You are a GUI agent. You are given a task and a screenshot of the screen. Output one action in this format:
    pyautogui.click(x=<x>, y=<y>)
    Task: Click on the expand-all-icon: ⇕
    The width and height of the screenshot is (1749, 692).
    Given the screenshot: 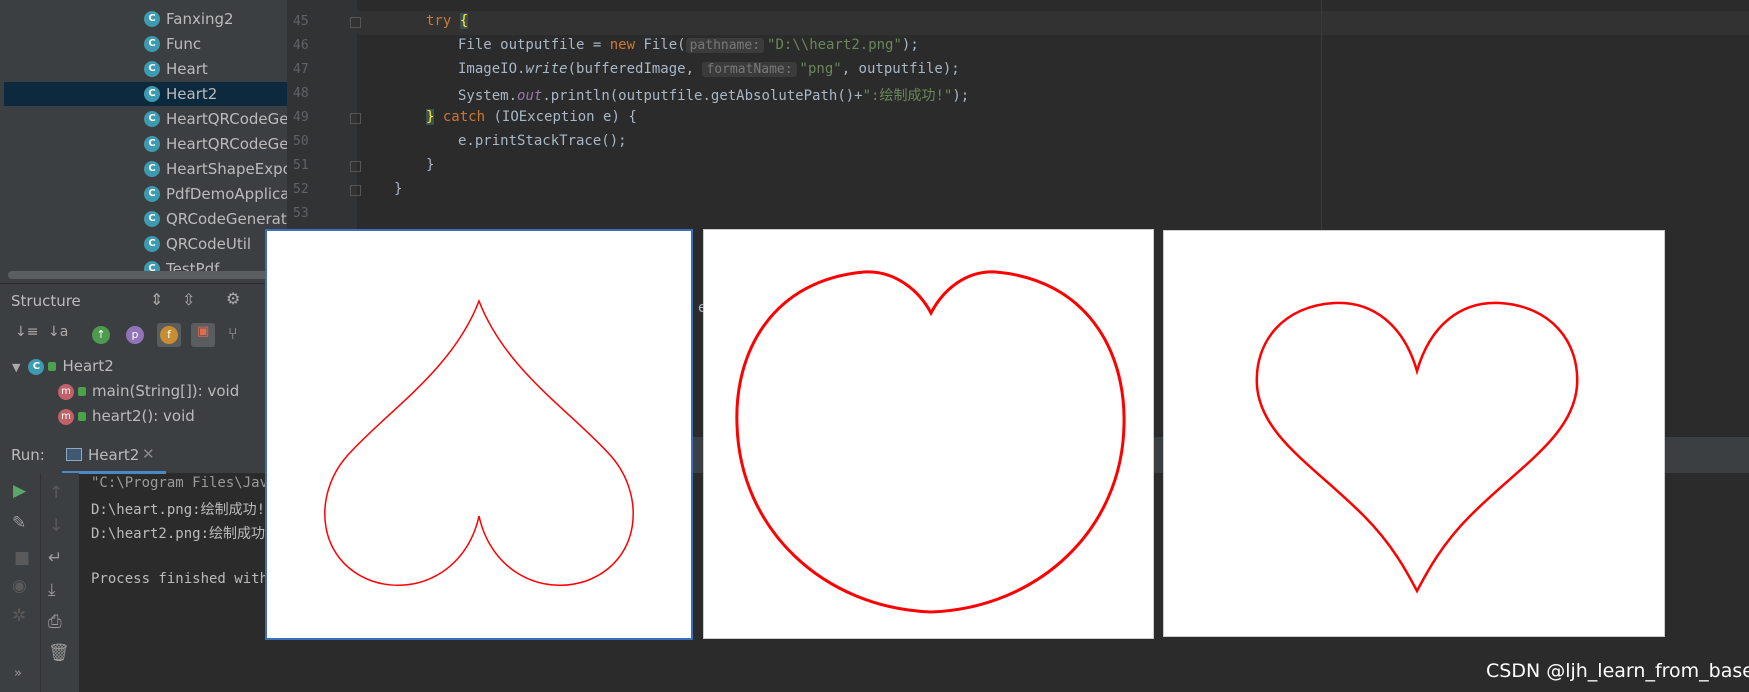 What is the action you would take?
    pyautogui.click(x=156, y=299)
    